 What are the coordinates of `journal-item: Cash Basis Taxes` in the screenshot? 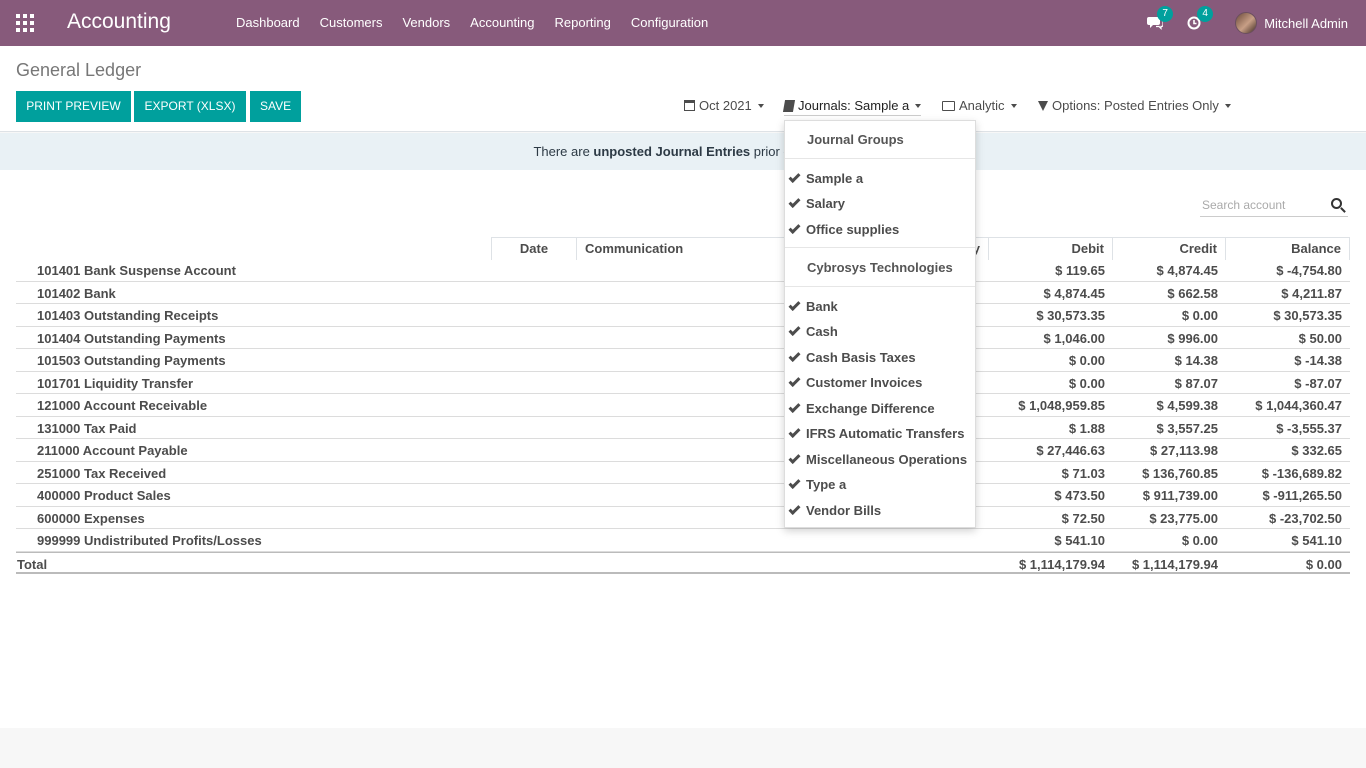 It's located at (852, 357).